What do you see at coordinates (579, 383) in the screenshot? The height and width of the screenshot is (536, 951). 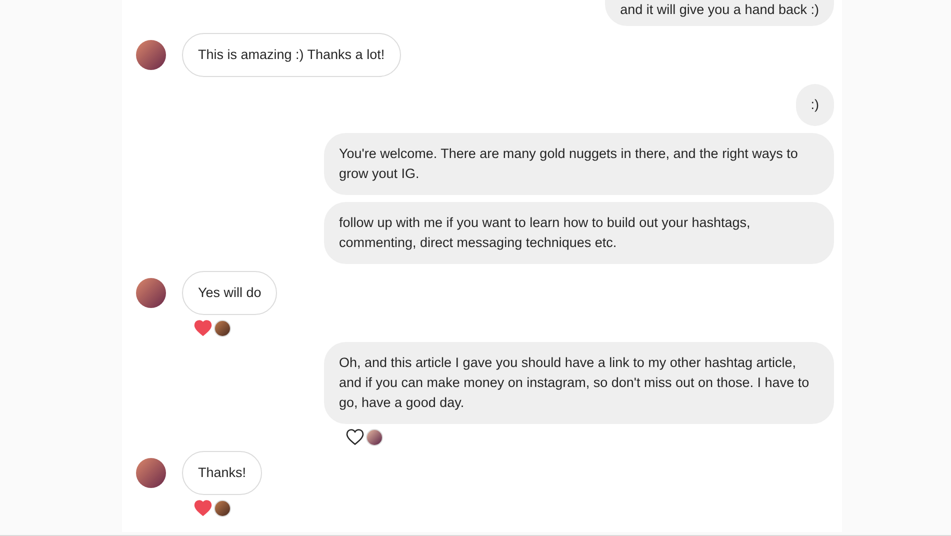 I see `message-bubble: Oh, and this article I gave you should have a link to my other hashtag article, and if you can make money on instagram, so don't miss out on those. I have to go, have a good day.` at bounding box center [579, 383].